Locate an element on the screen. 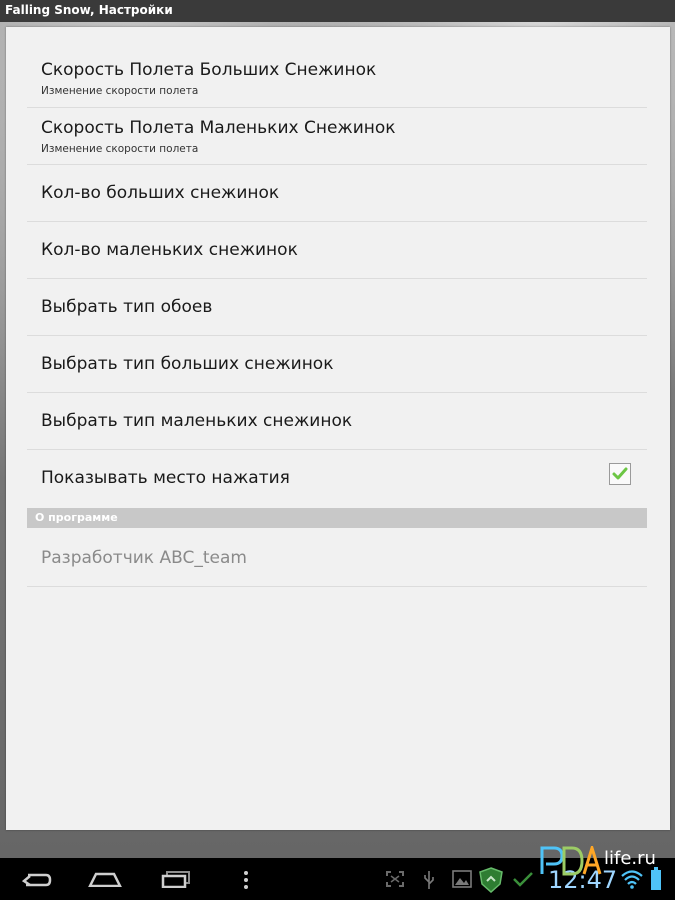  show-touch-checkbox is located at coordinates (620, 474).